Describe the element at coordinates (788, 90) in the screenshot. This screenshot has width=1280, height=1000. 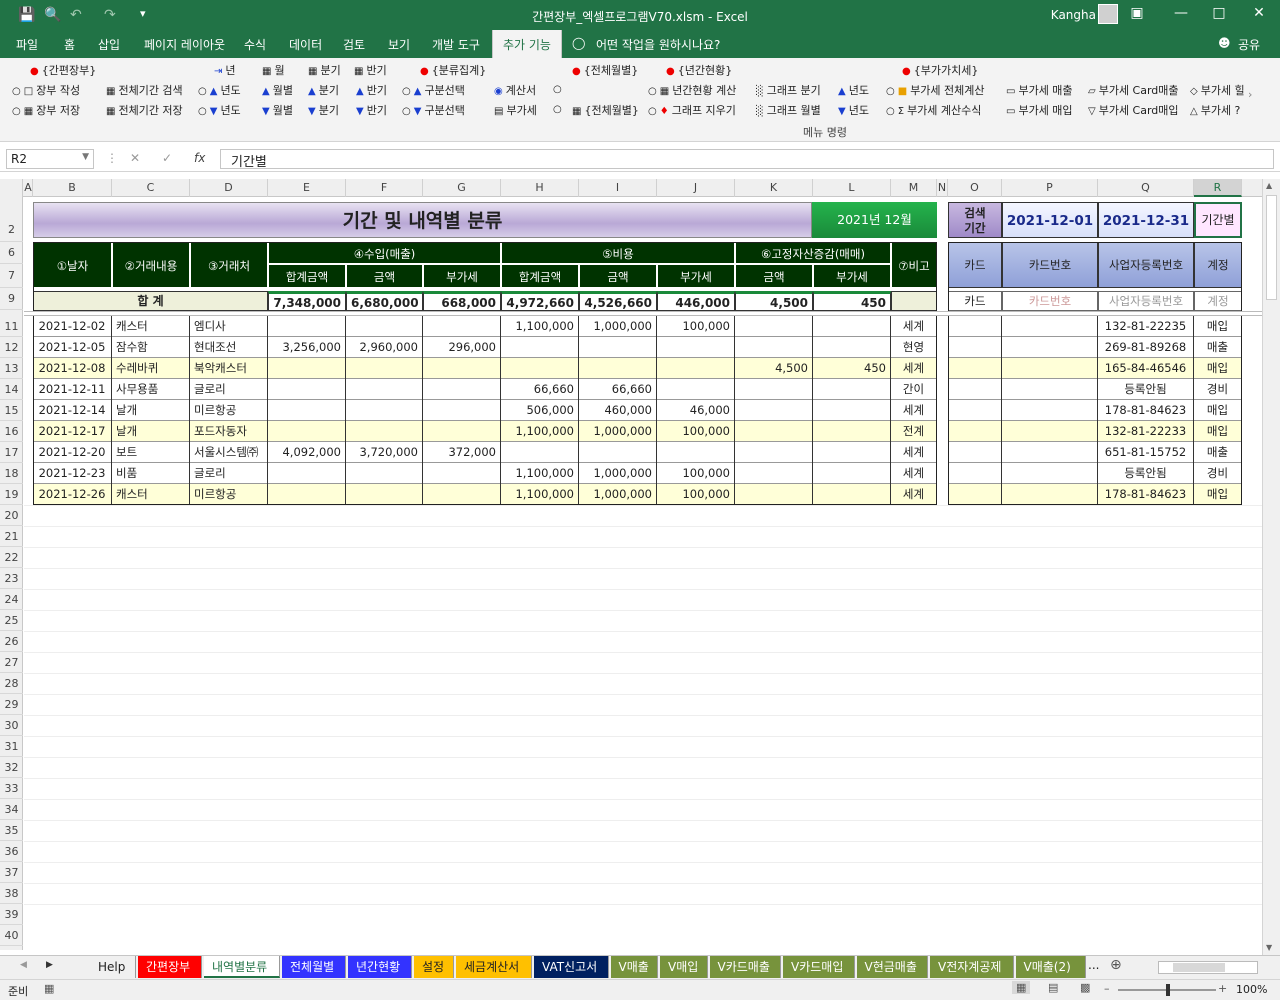
I see `graph-quarter-button: ░ 그래프 분기` at that location.